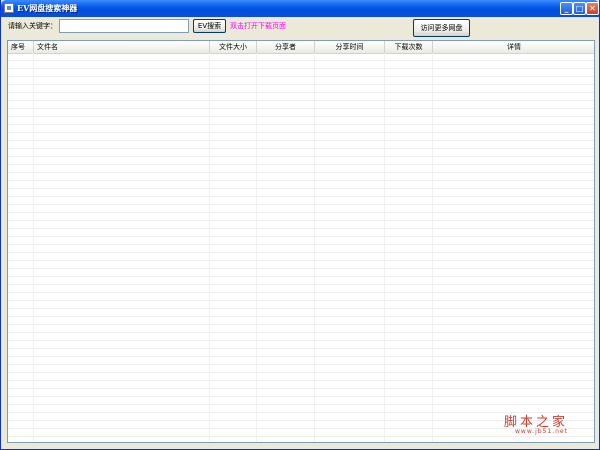 The width and height of the screenshot is (600, 450). Describe the element at coordinates (21, 47) in the screenshot. I see `column-header-index: 序号` at that location.